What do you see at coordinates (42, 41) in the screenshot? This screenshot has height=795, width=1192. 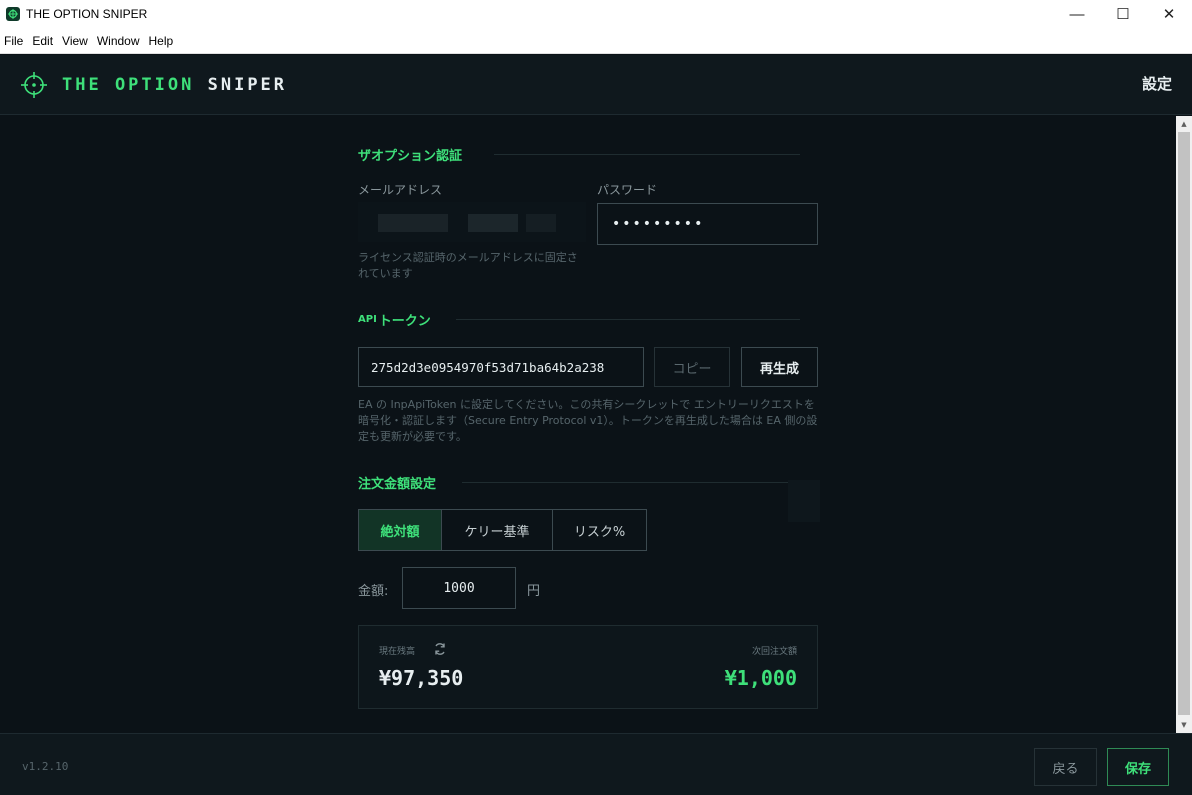 I see `menu-edit: Edit` at bounding box center [42, 41].